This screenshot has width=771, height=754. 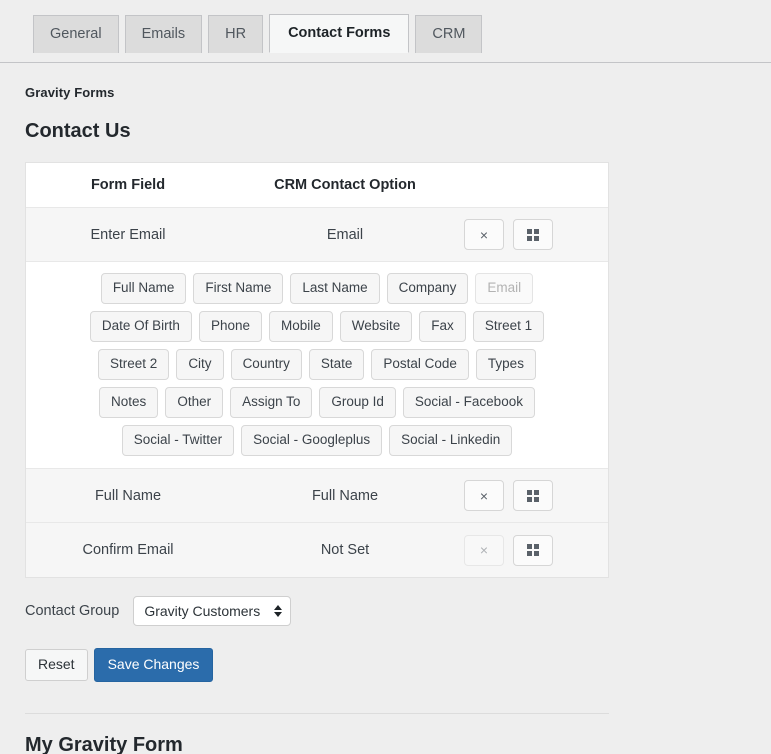 I want to click on field-option-company: Company, so click(x=427, y=288).